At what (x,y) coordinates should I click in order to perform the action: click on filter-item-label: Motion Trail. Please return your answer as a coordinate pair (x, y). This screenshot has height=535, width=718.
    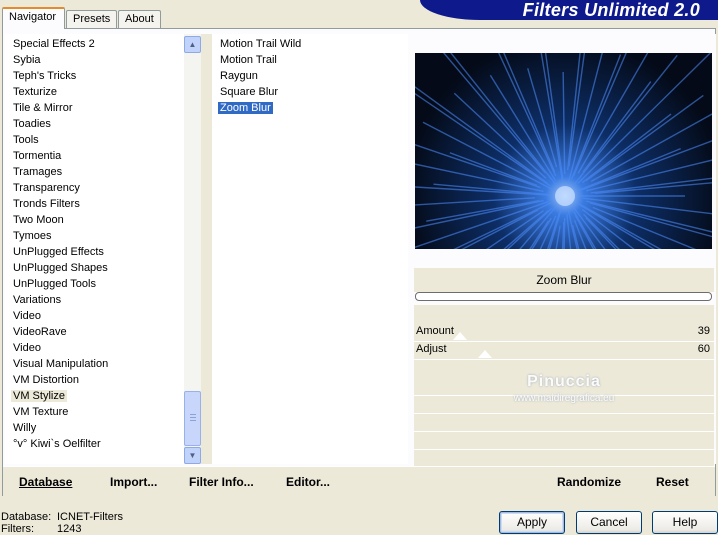
    Looking at the image, I should click on (248, 60).